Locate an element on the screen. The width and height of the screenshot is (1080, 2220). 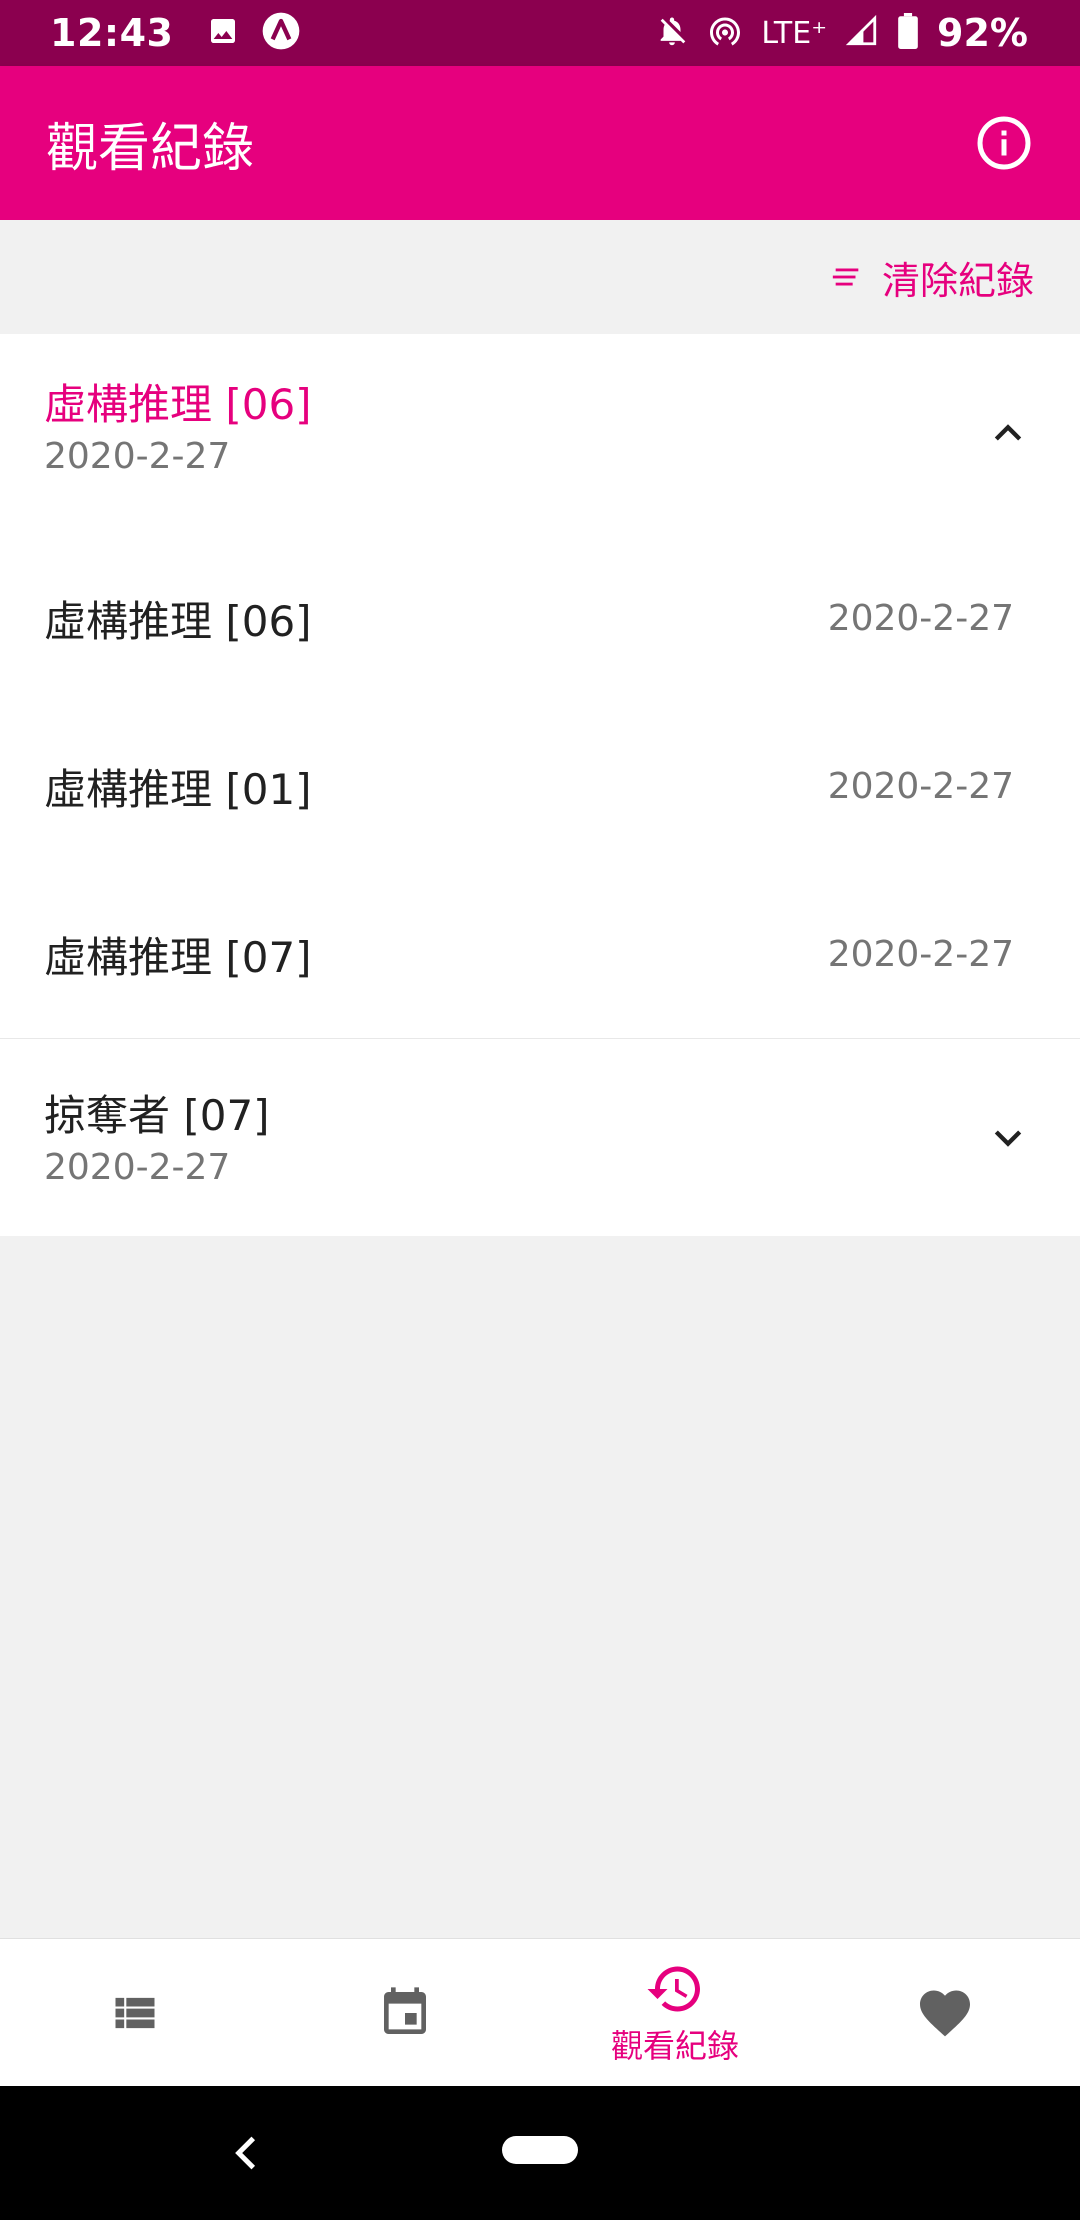
episode-title: 虛構推理 [07] is located at coordinates (178, 957).